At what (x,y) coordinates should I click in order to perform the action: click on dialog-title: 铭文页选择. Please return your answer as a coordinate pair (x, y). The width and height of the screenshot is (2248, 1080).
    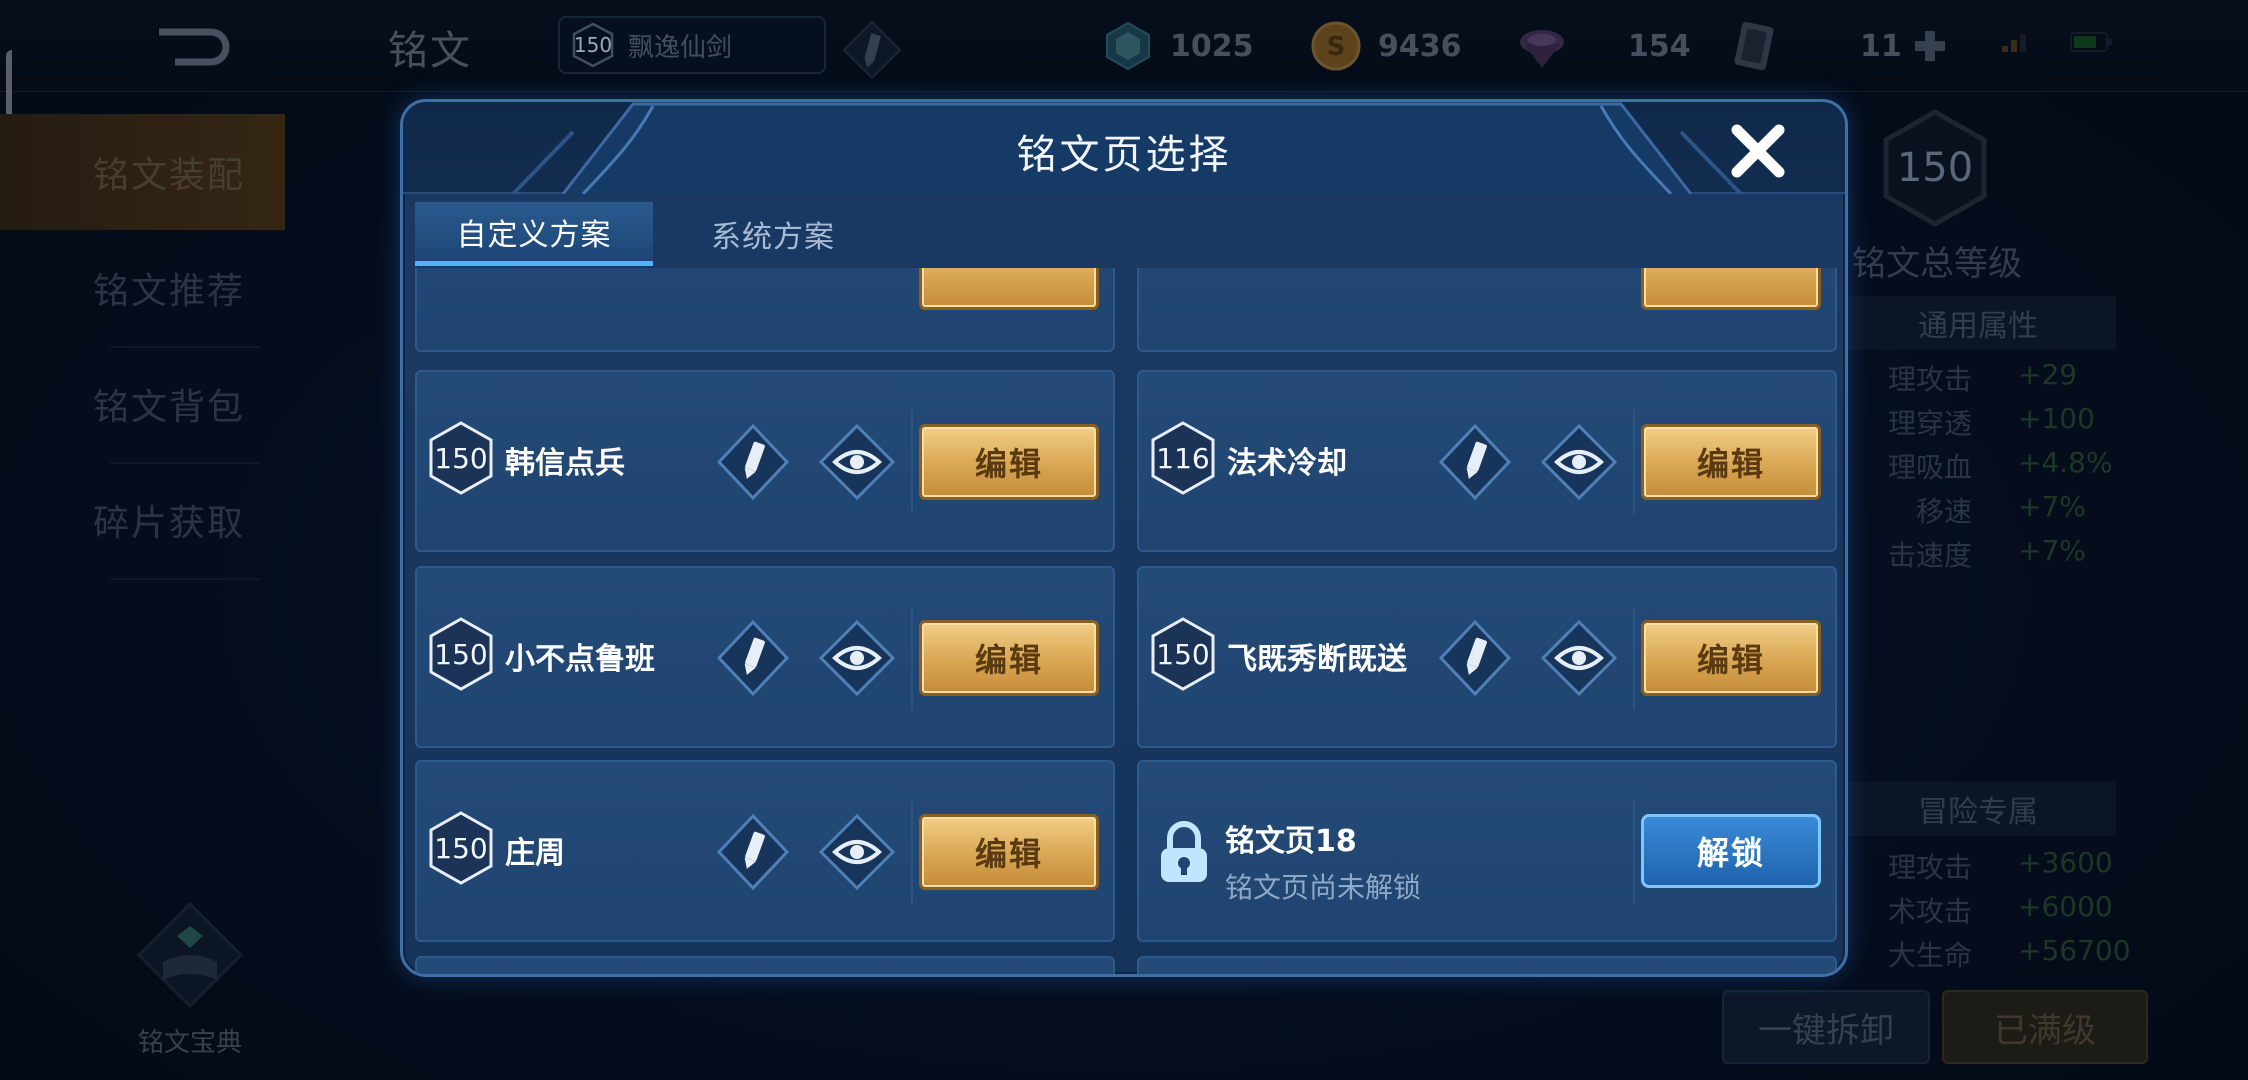
    Looking at the image, I should click on (1124, 155).